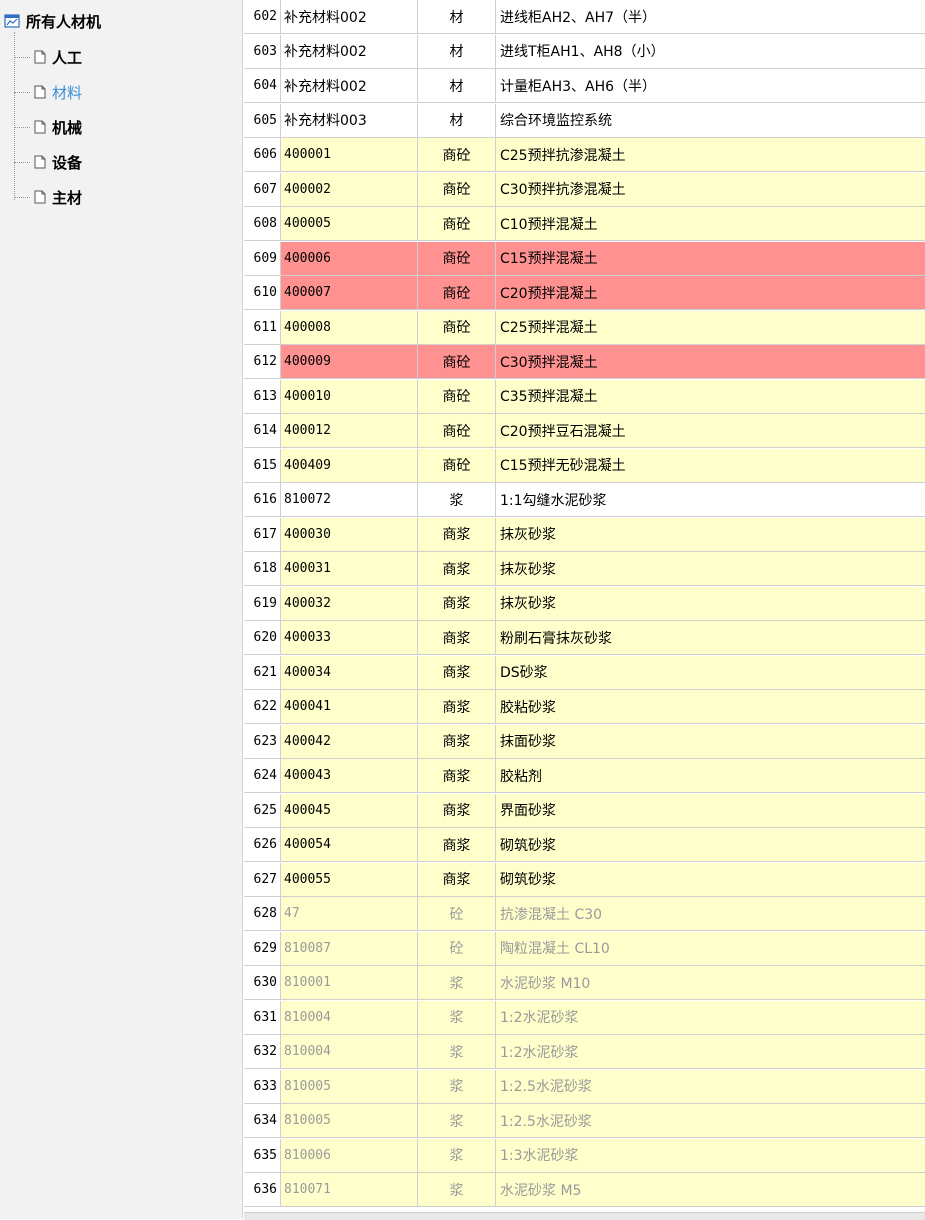 Image resolution: width=925 pixels, height=1220 pixels. Describe the element at coordinates (349, 396) in the screenshot. I see `material-code-cell: 400010` at that location.